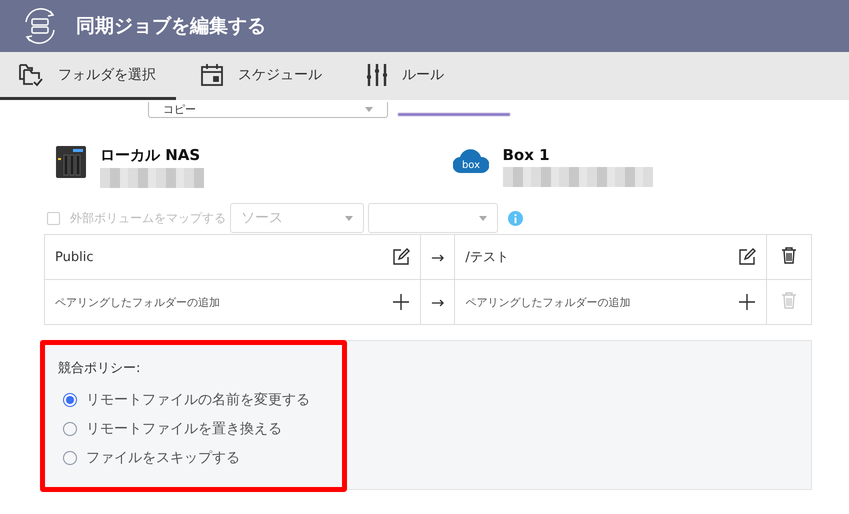 The image size is (849, 514). What do you see at coordinates (262, 76) in the screenshot?
I see `tab: スケジュール` at bounding box center [262, 76].